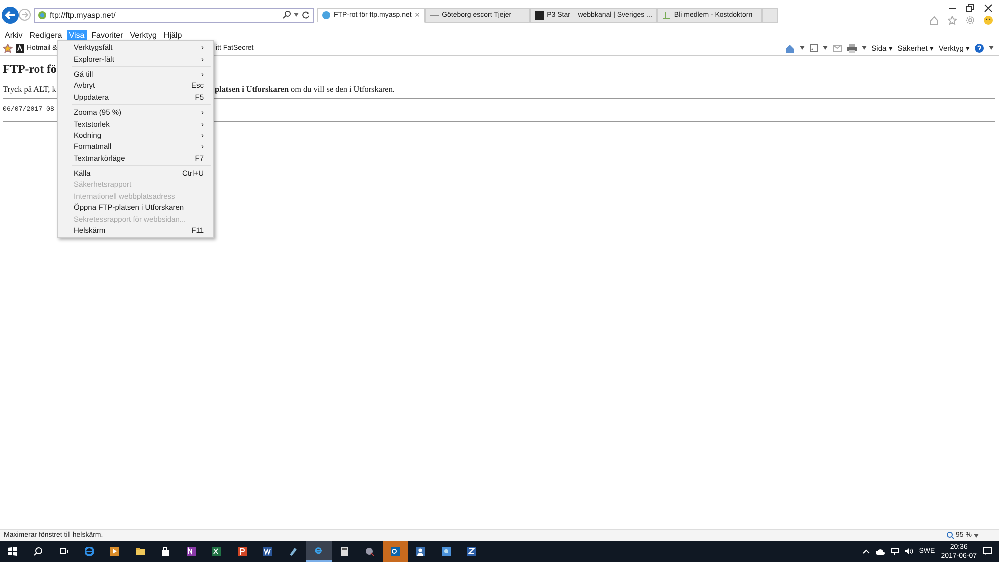  What do you see at coordinates (165, 551) in the screenshot?
I see `store-icon` at bounding box center [165, 551].